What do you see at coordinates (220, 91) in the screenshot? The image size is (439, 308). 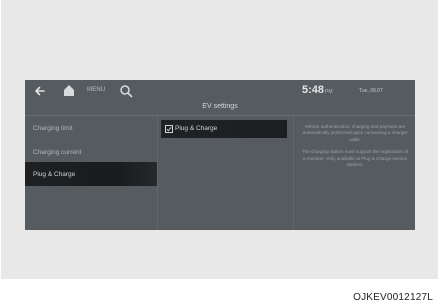 I see `status-bar: MENU 5:48 PM Tue, 09.07` at bounding box center [220, 91].